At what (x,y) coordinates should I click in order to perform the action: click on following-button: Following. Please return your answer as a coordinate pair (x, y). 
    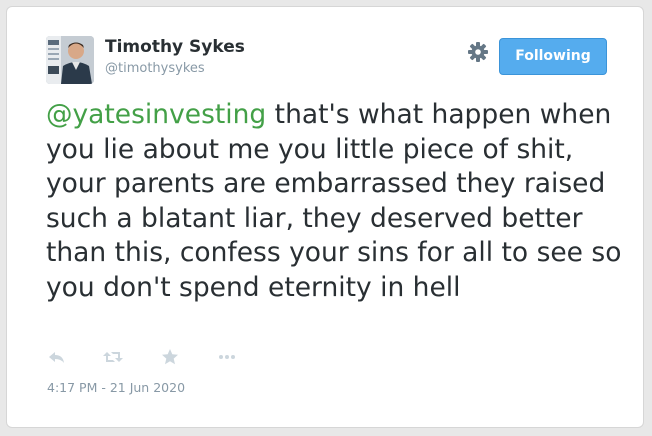
    Looking at the image, I should click on (553, 56).